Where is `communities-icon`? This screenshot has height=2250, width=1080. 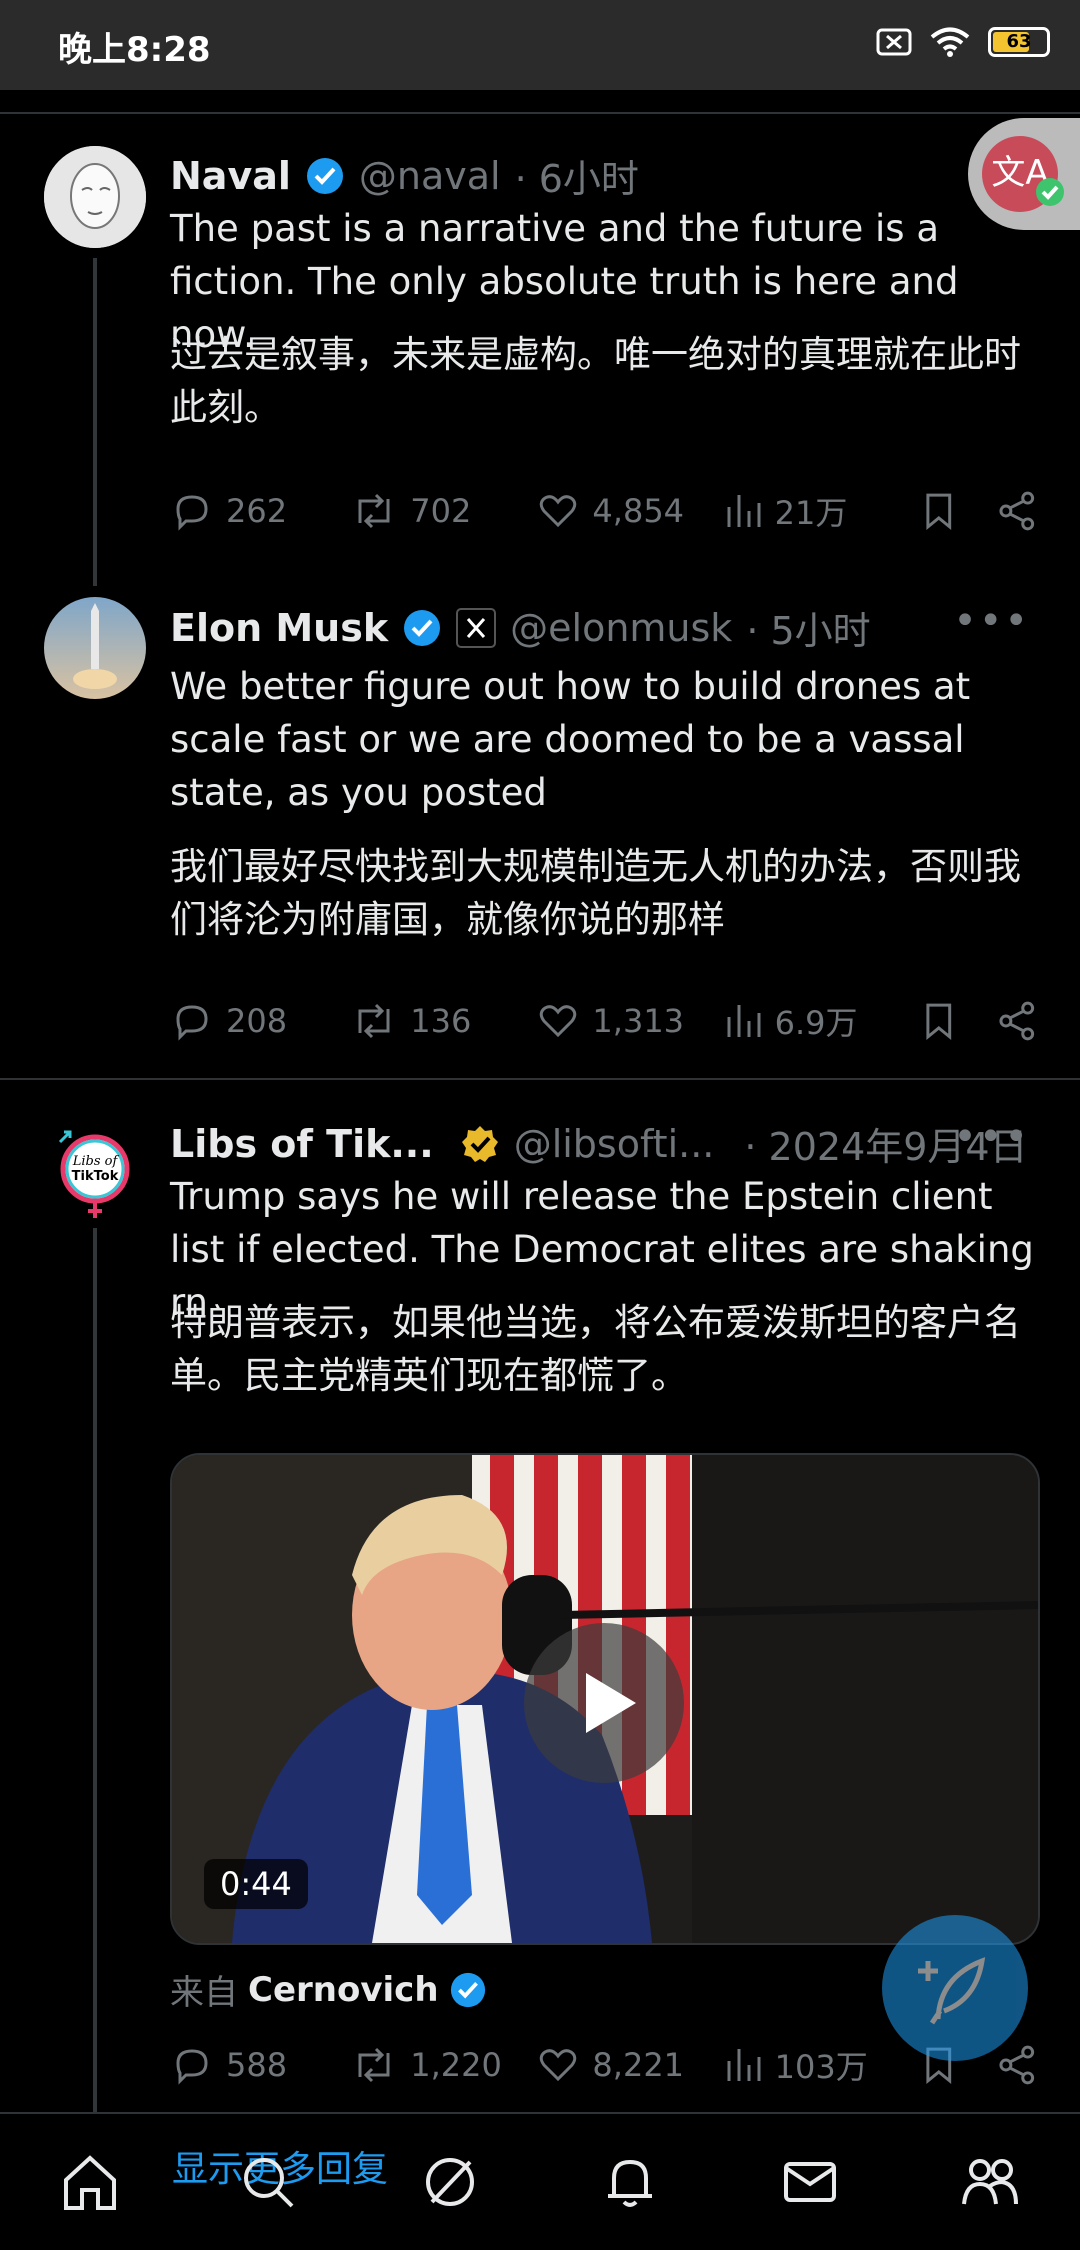
communities-icon is located at coordinates (990, 2182).